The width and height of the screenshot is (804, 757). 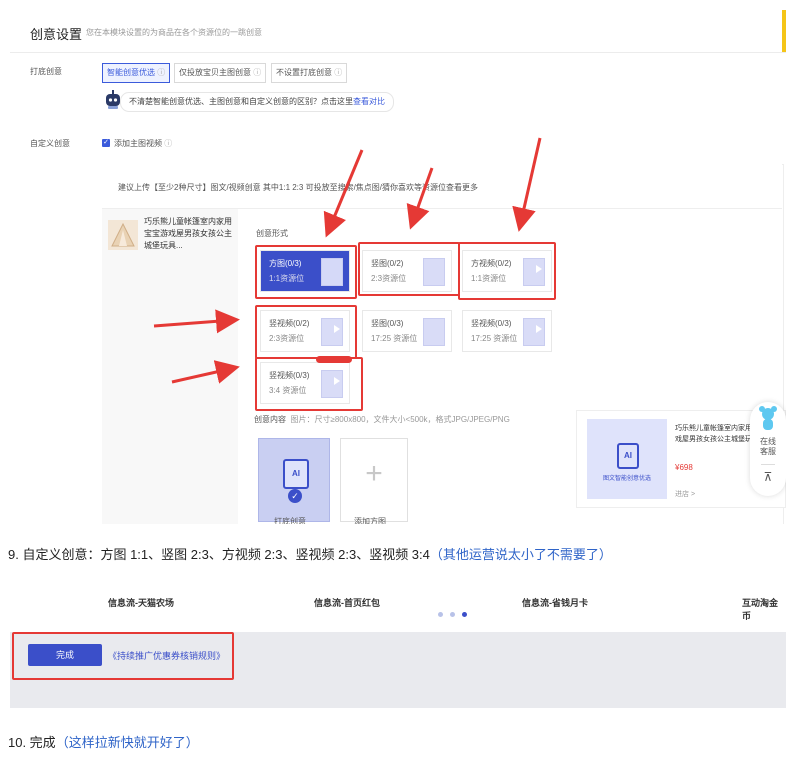 What do you see at coordinates (170, 366) in the screenshot?
I see `product-panel` at bounding box center [170, 366].